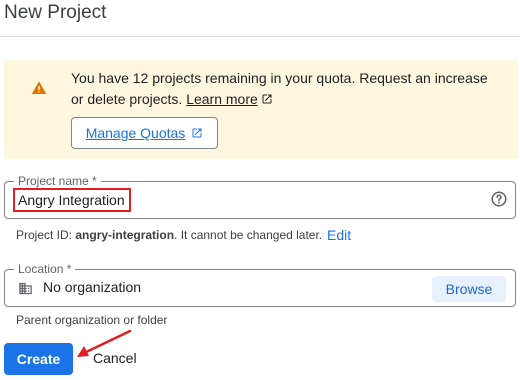 The height and width of the screenshot is (380, 520). I want to click on help-icon, so click(499, 199).